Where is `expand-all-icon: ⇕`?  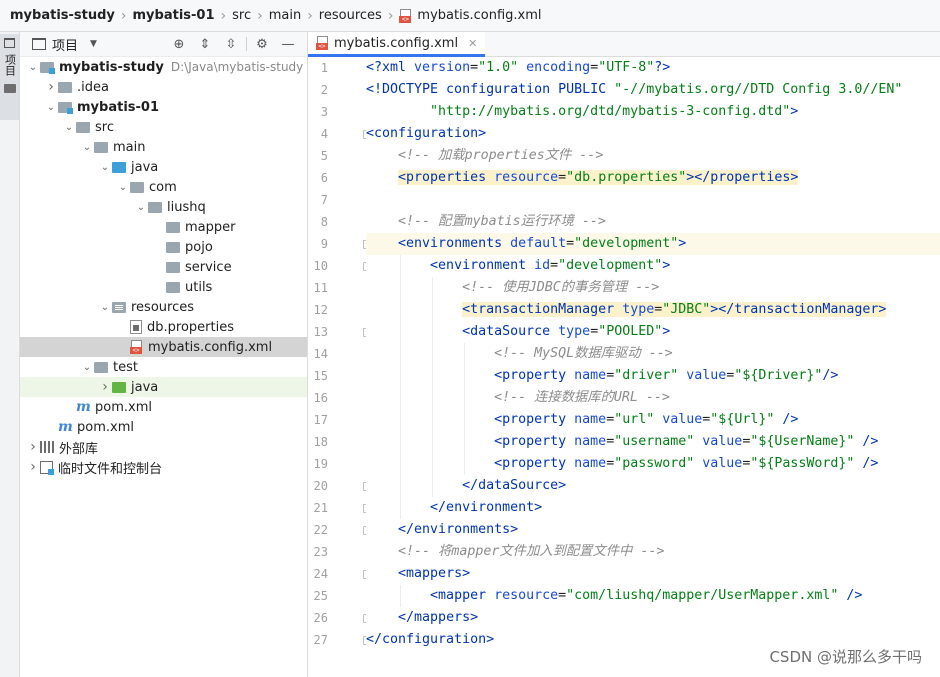 expand-all-icon: ⇕ is located at coordinates (205, 44).